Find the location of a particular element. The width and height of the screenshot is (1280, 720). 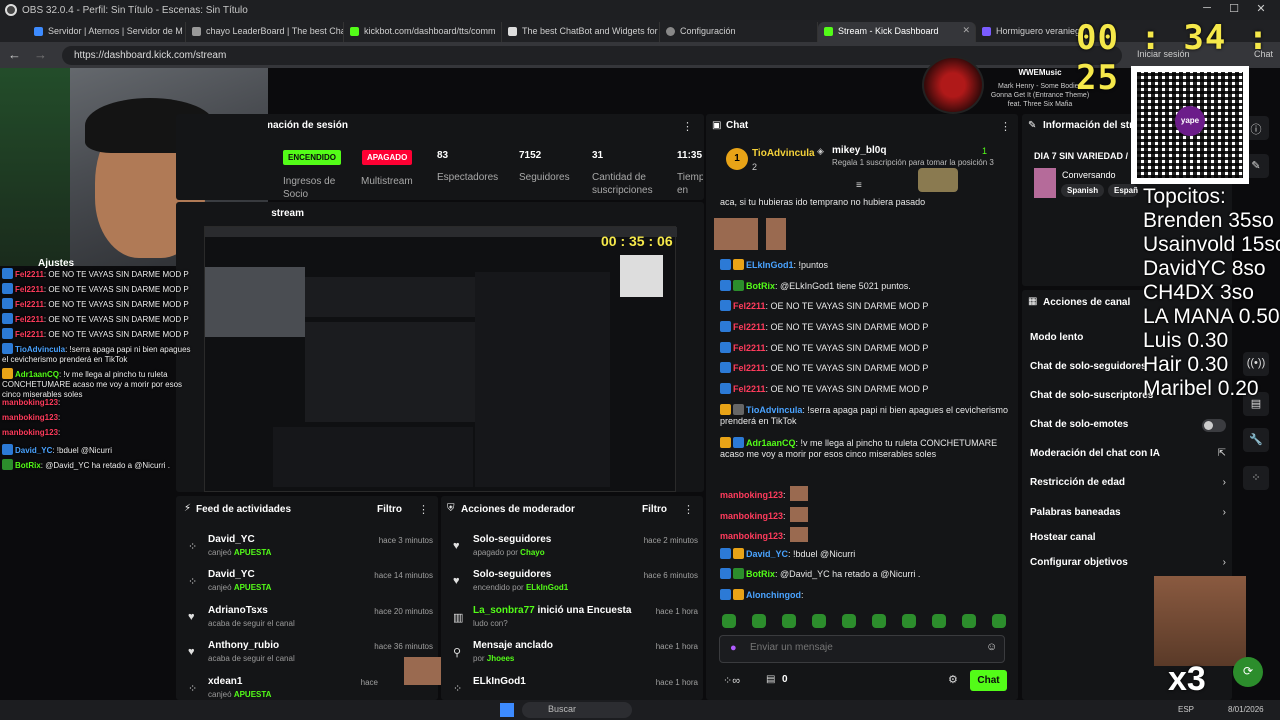

url-text: https://dashboard.kick.com/stream is located at coordinates (150, 55).